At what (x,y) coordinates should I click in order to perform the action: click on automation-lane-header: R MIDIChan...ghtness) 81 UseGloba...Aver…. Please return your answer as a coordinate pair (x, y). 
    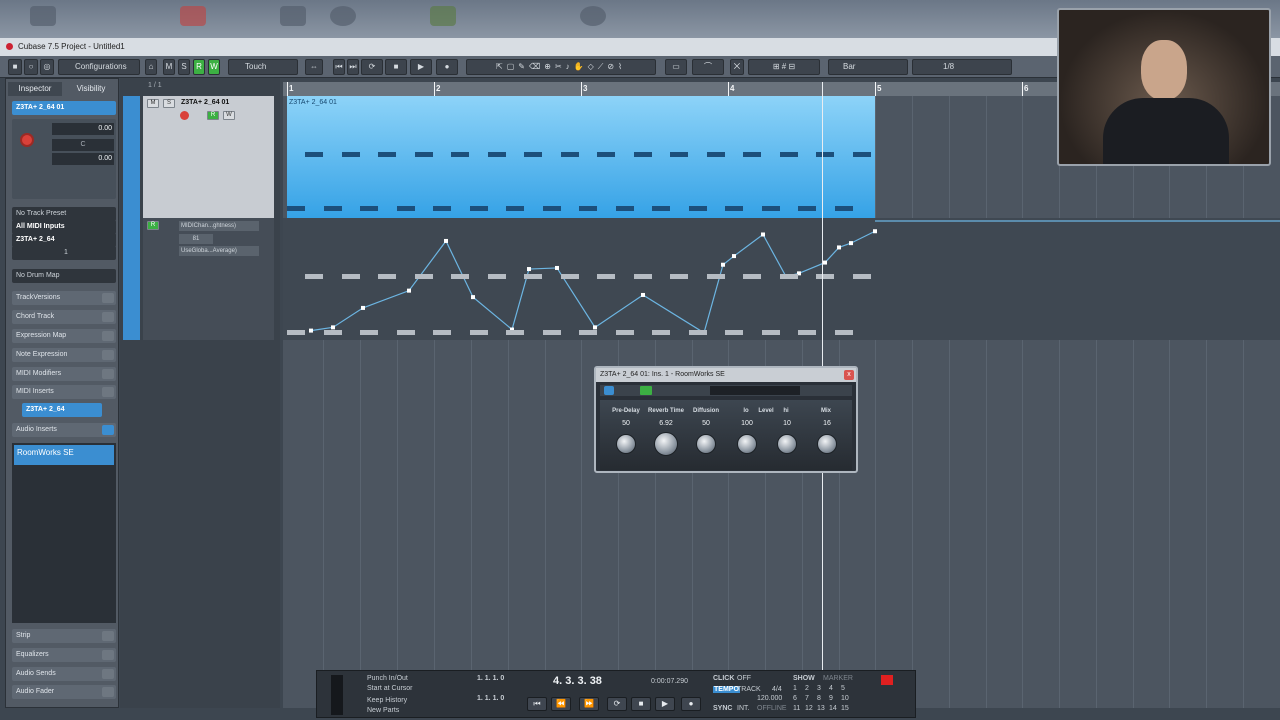
    Looking at the image, I should click on (208, 279).